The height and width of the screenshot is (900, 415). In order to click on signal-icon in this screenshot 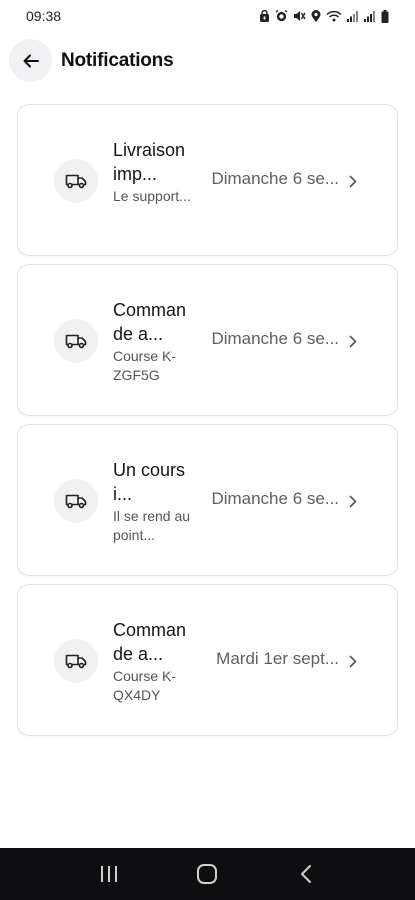, I will do `click(352, 16)`.